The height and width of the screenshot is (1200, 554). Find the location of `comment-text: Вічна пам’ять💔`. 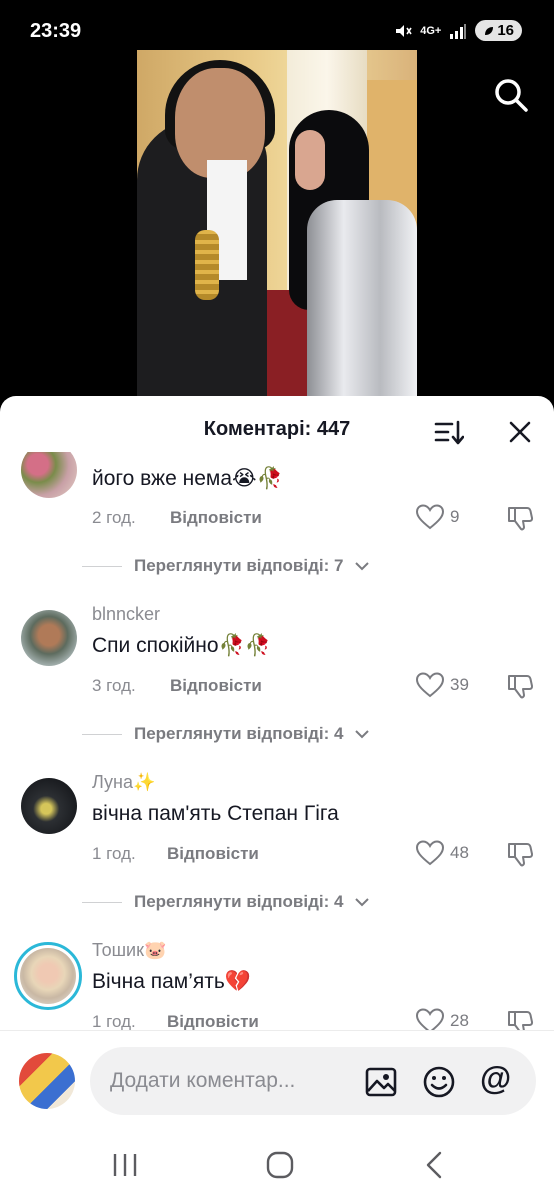

comment-text: Вічна пам’ять💔 is located at coordinates (171, 981).